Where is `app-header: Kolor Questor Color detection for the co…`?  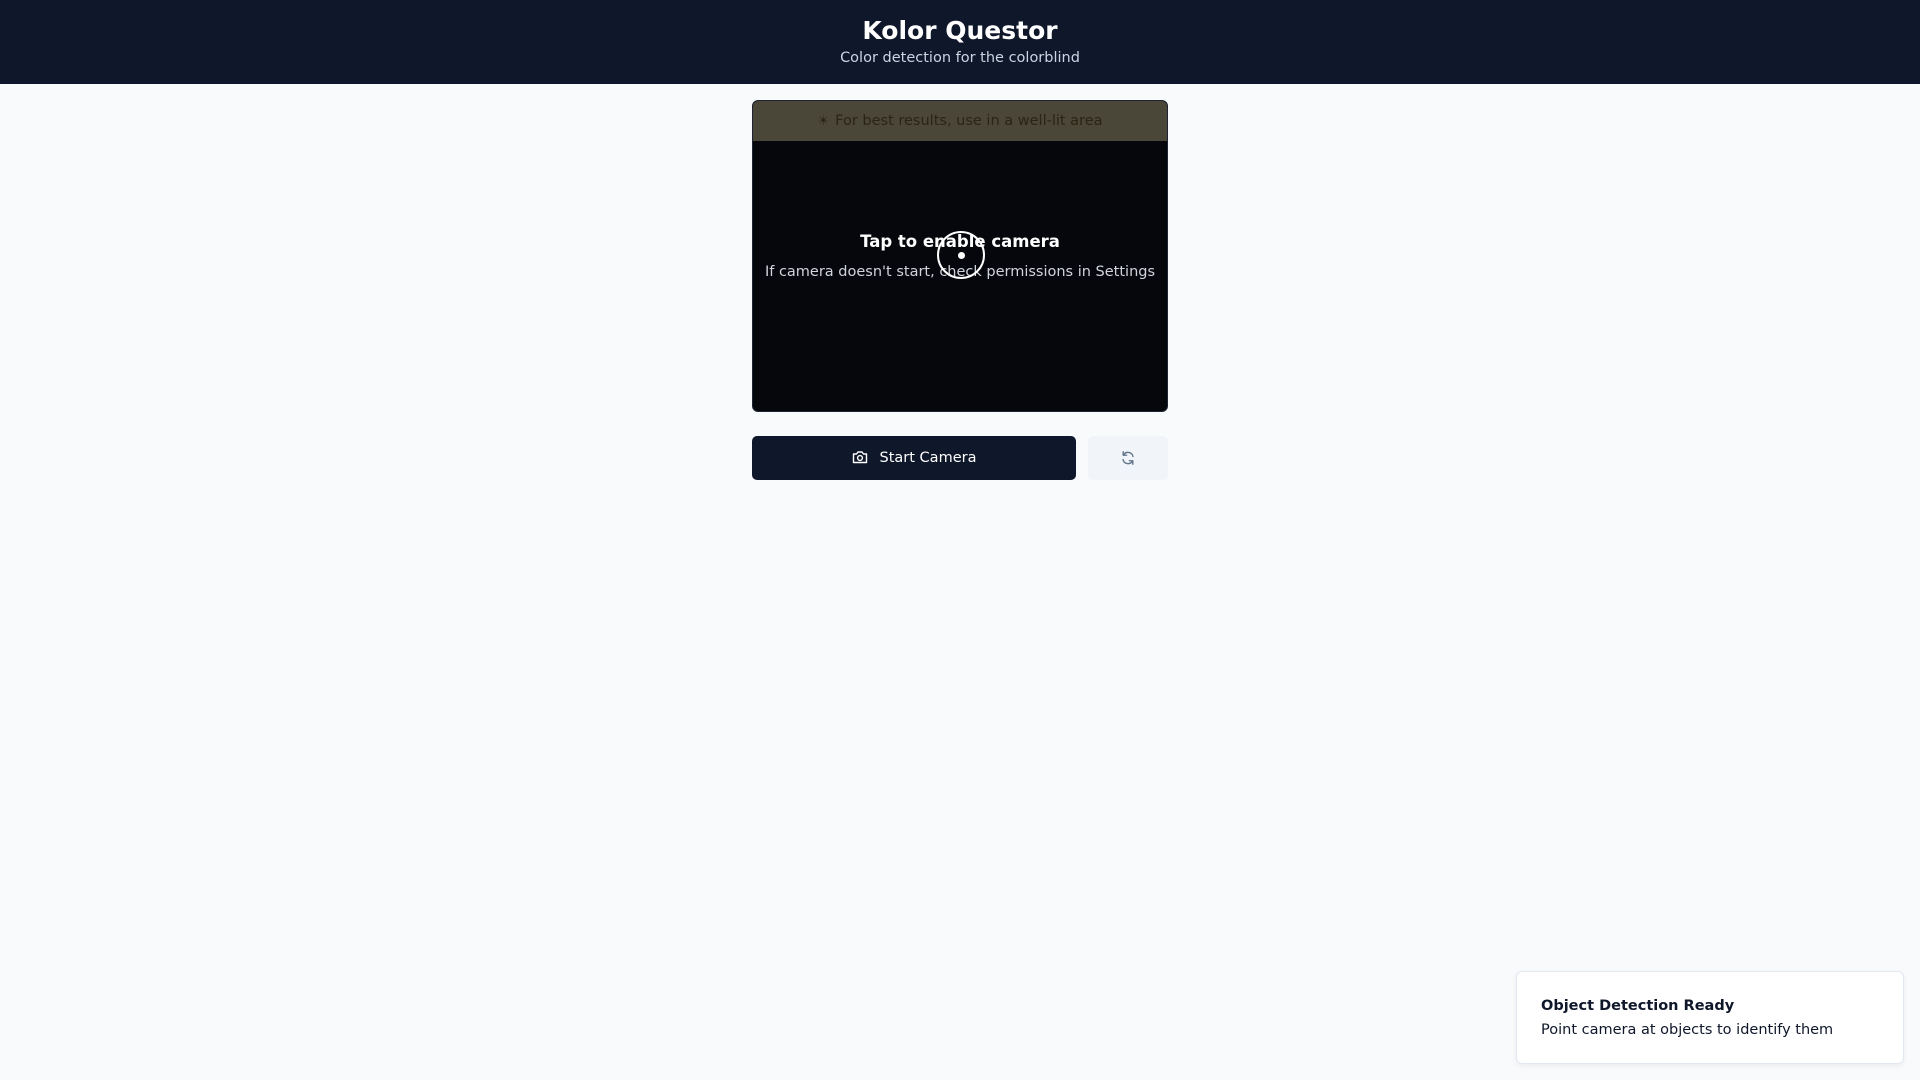
app-header: Kolor Questor Color detection for the co… is located at coordinates (960, 42).